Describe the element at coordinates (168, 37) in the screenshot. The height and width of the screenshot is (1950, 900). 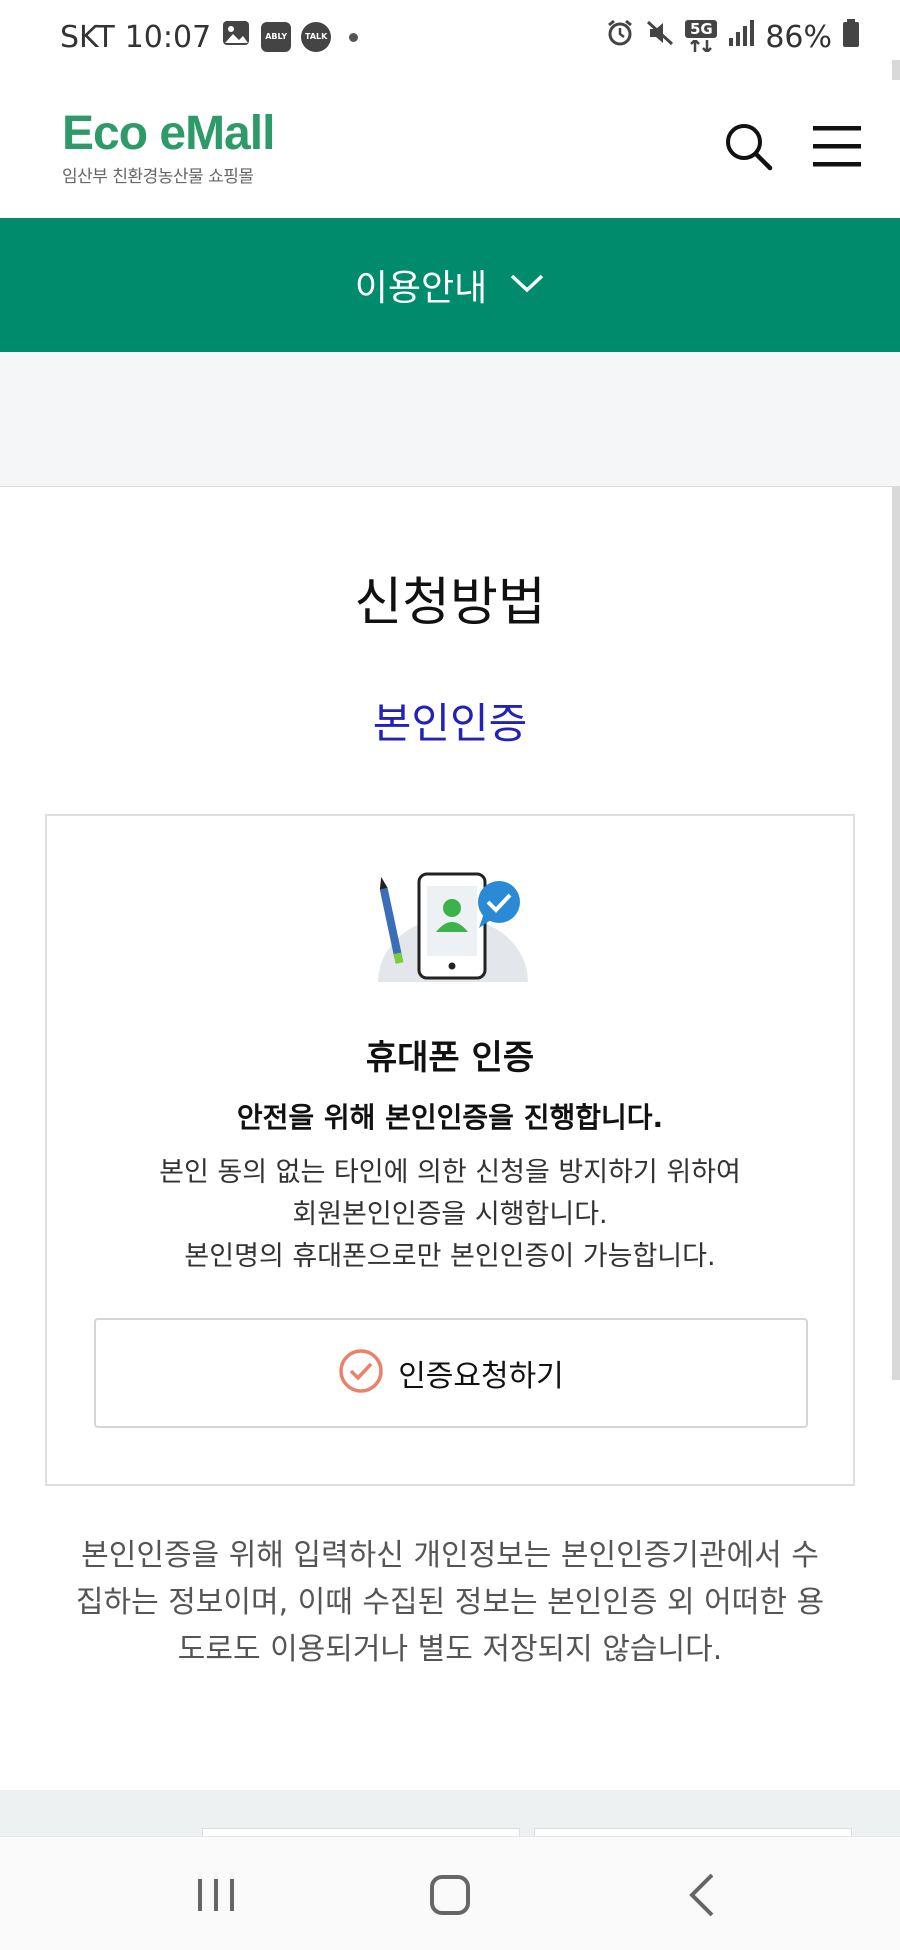
I see `clock: 10:07` at that location.